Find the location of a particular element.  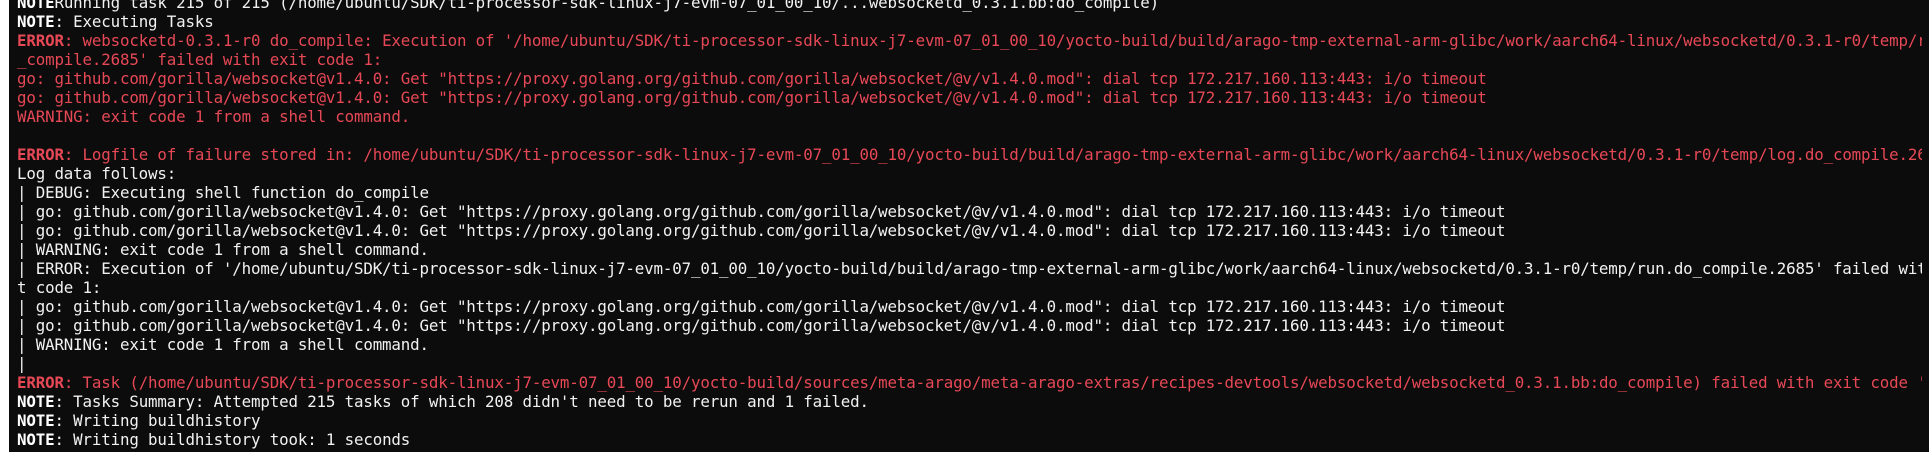

terminal-line: Log data follows: is located at coordinates (969, 173).